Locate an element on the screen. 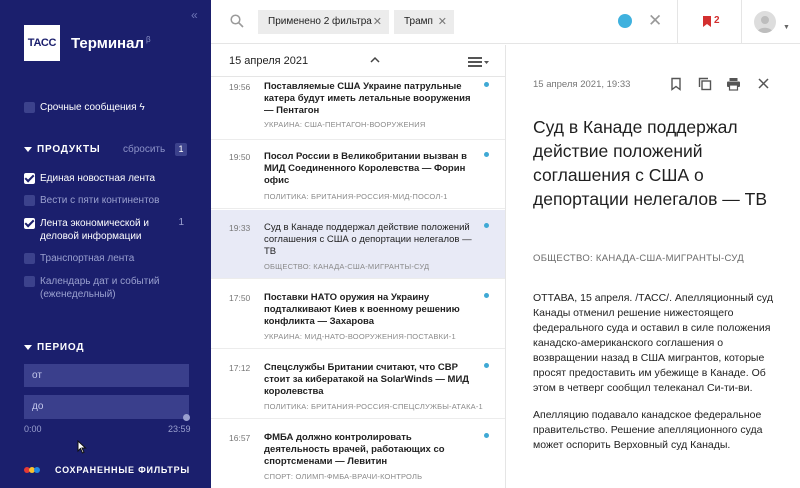 The height and width of the screenshot is (488, 800). news-tags: УКРАИНА: МИД-НАТО-ВООРУЖЕНИЯ-ПОСТАВКИ-1 is located at coordinates (360, 336).